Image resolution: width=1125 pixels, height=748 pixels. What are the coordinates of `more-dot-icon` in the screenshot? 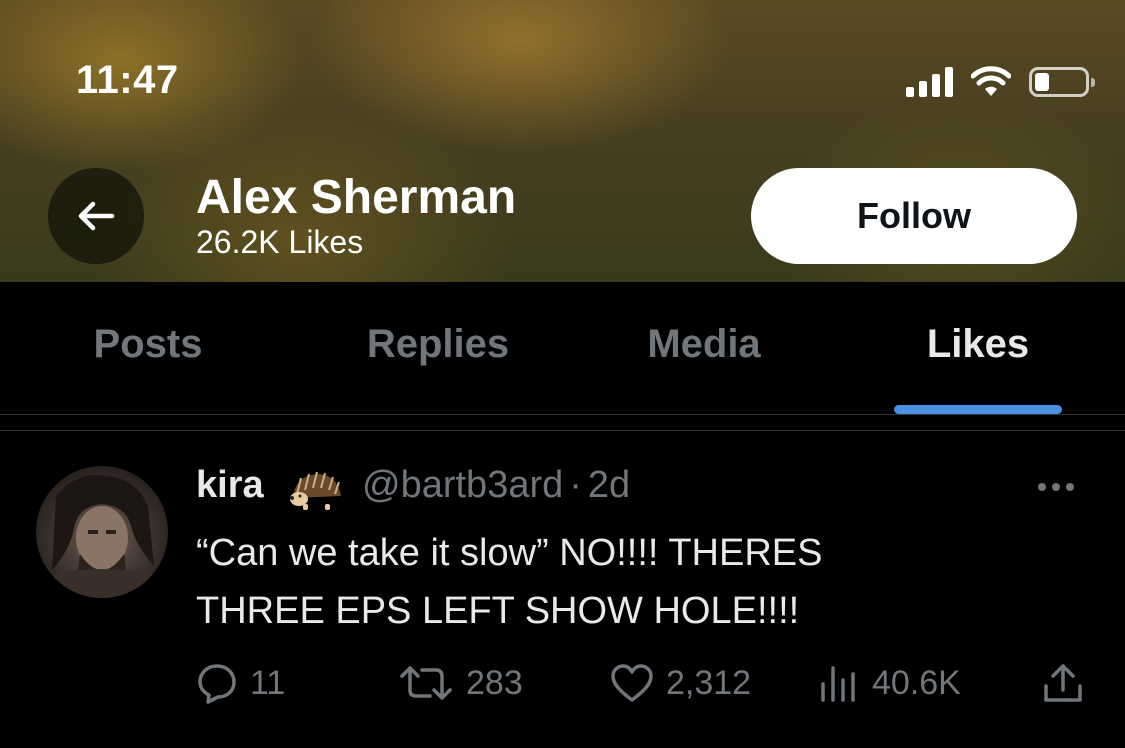 It's located at (1042, 487).